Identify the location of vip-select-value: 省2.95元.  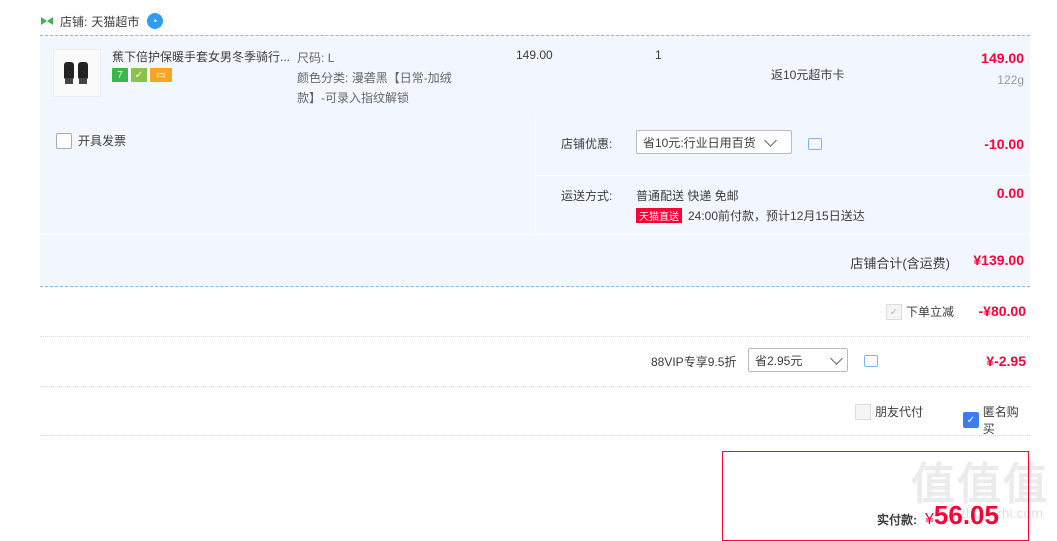
(779, 360).